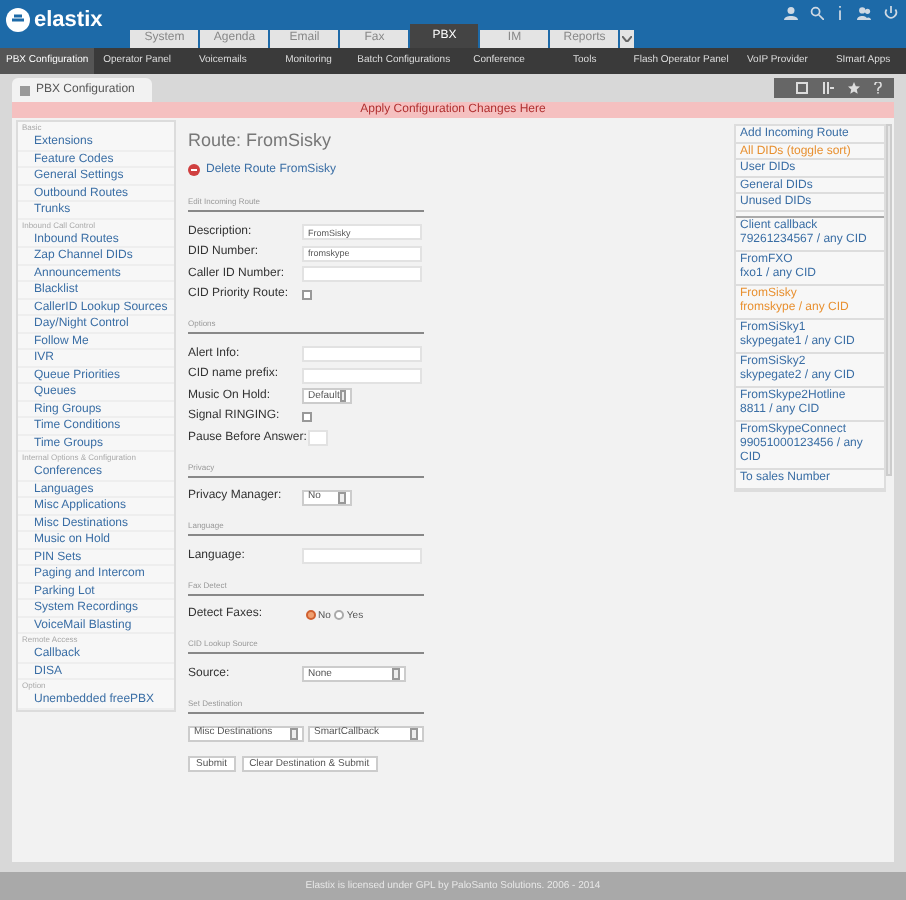 This screenshot has height=900, width=906. I want to click on search-icon, so click(817, 13).